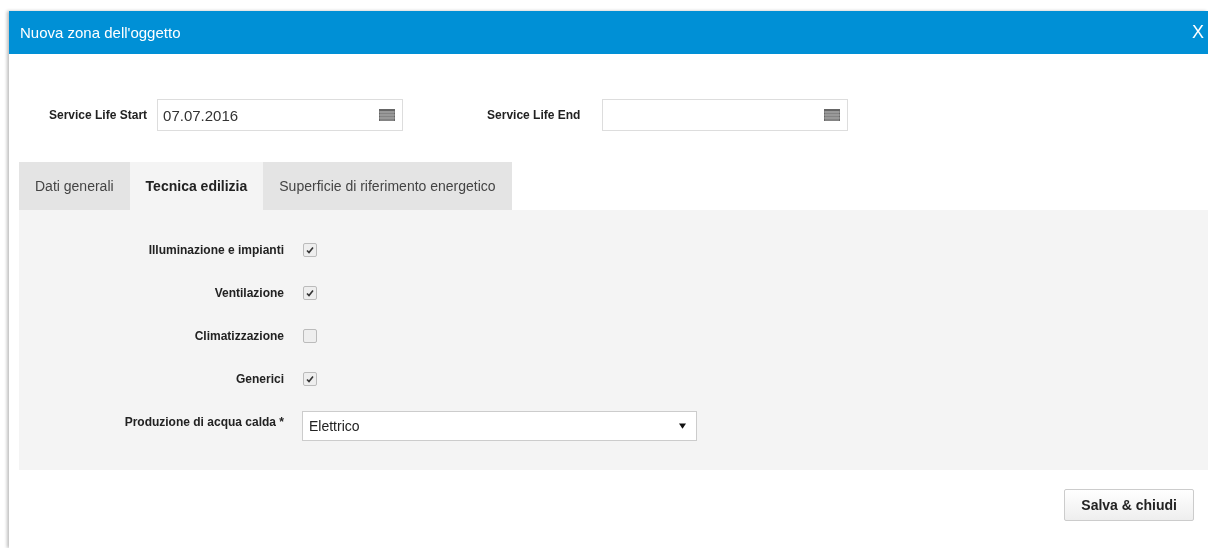 The height and width of the screenshot is (548, 1208). I want to click on field-label: Generici, so click(259, 378).